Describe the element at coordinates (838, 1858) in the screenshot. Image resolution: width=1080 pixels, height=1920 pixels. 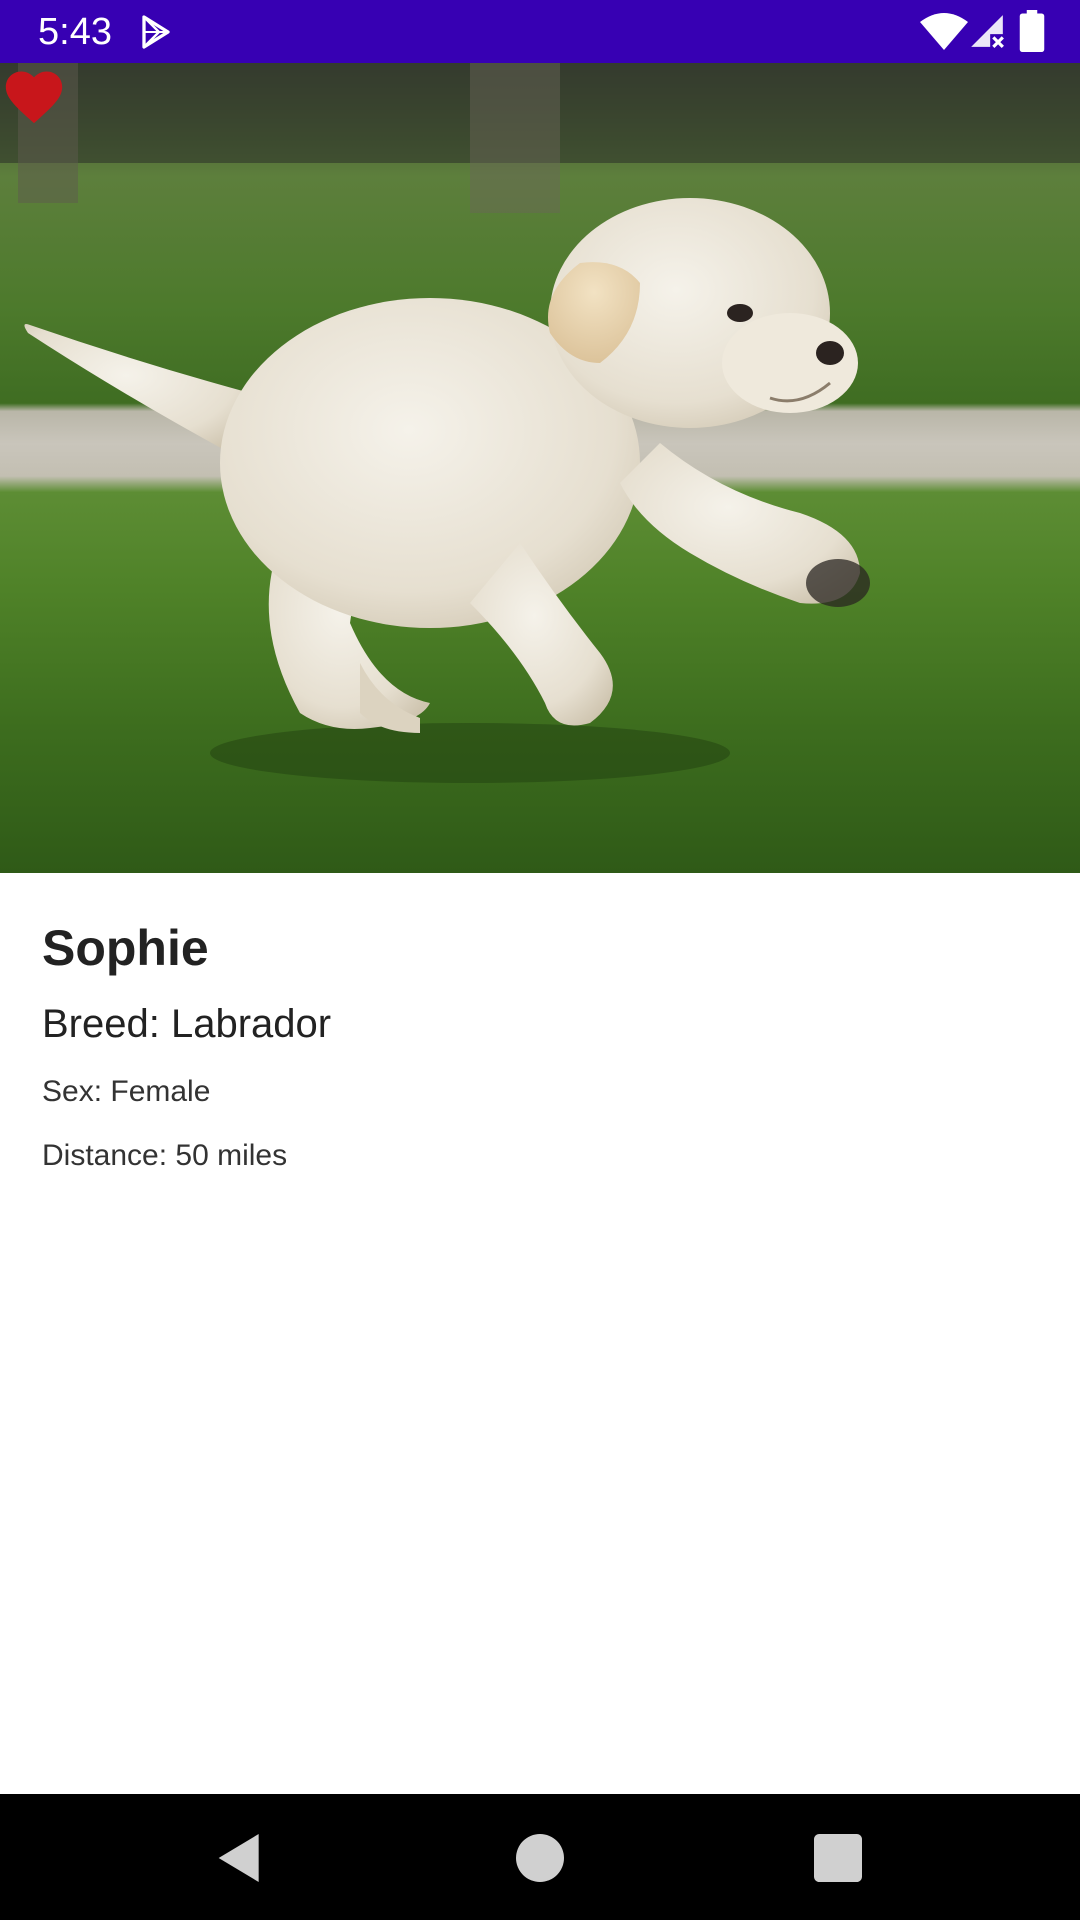
I see `recents-icon` at that location.